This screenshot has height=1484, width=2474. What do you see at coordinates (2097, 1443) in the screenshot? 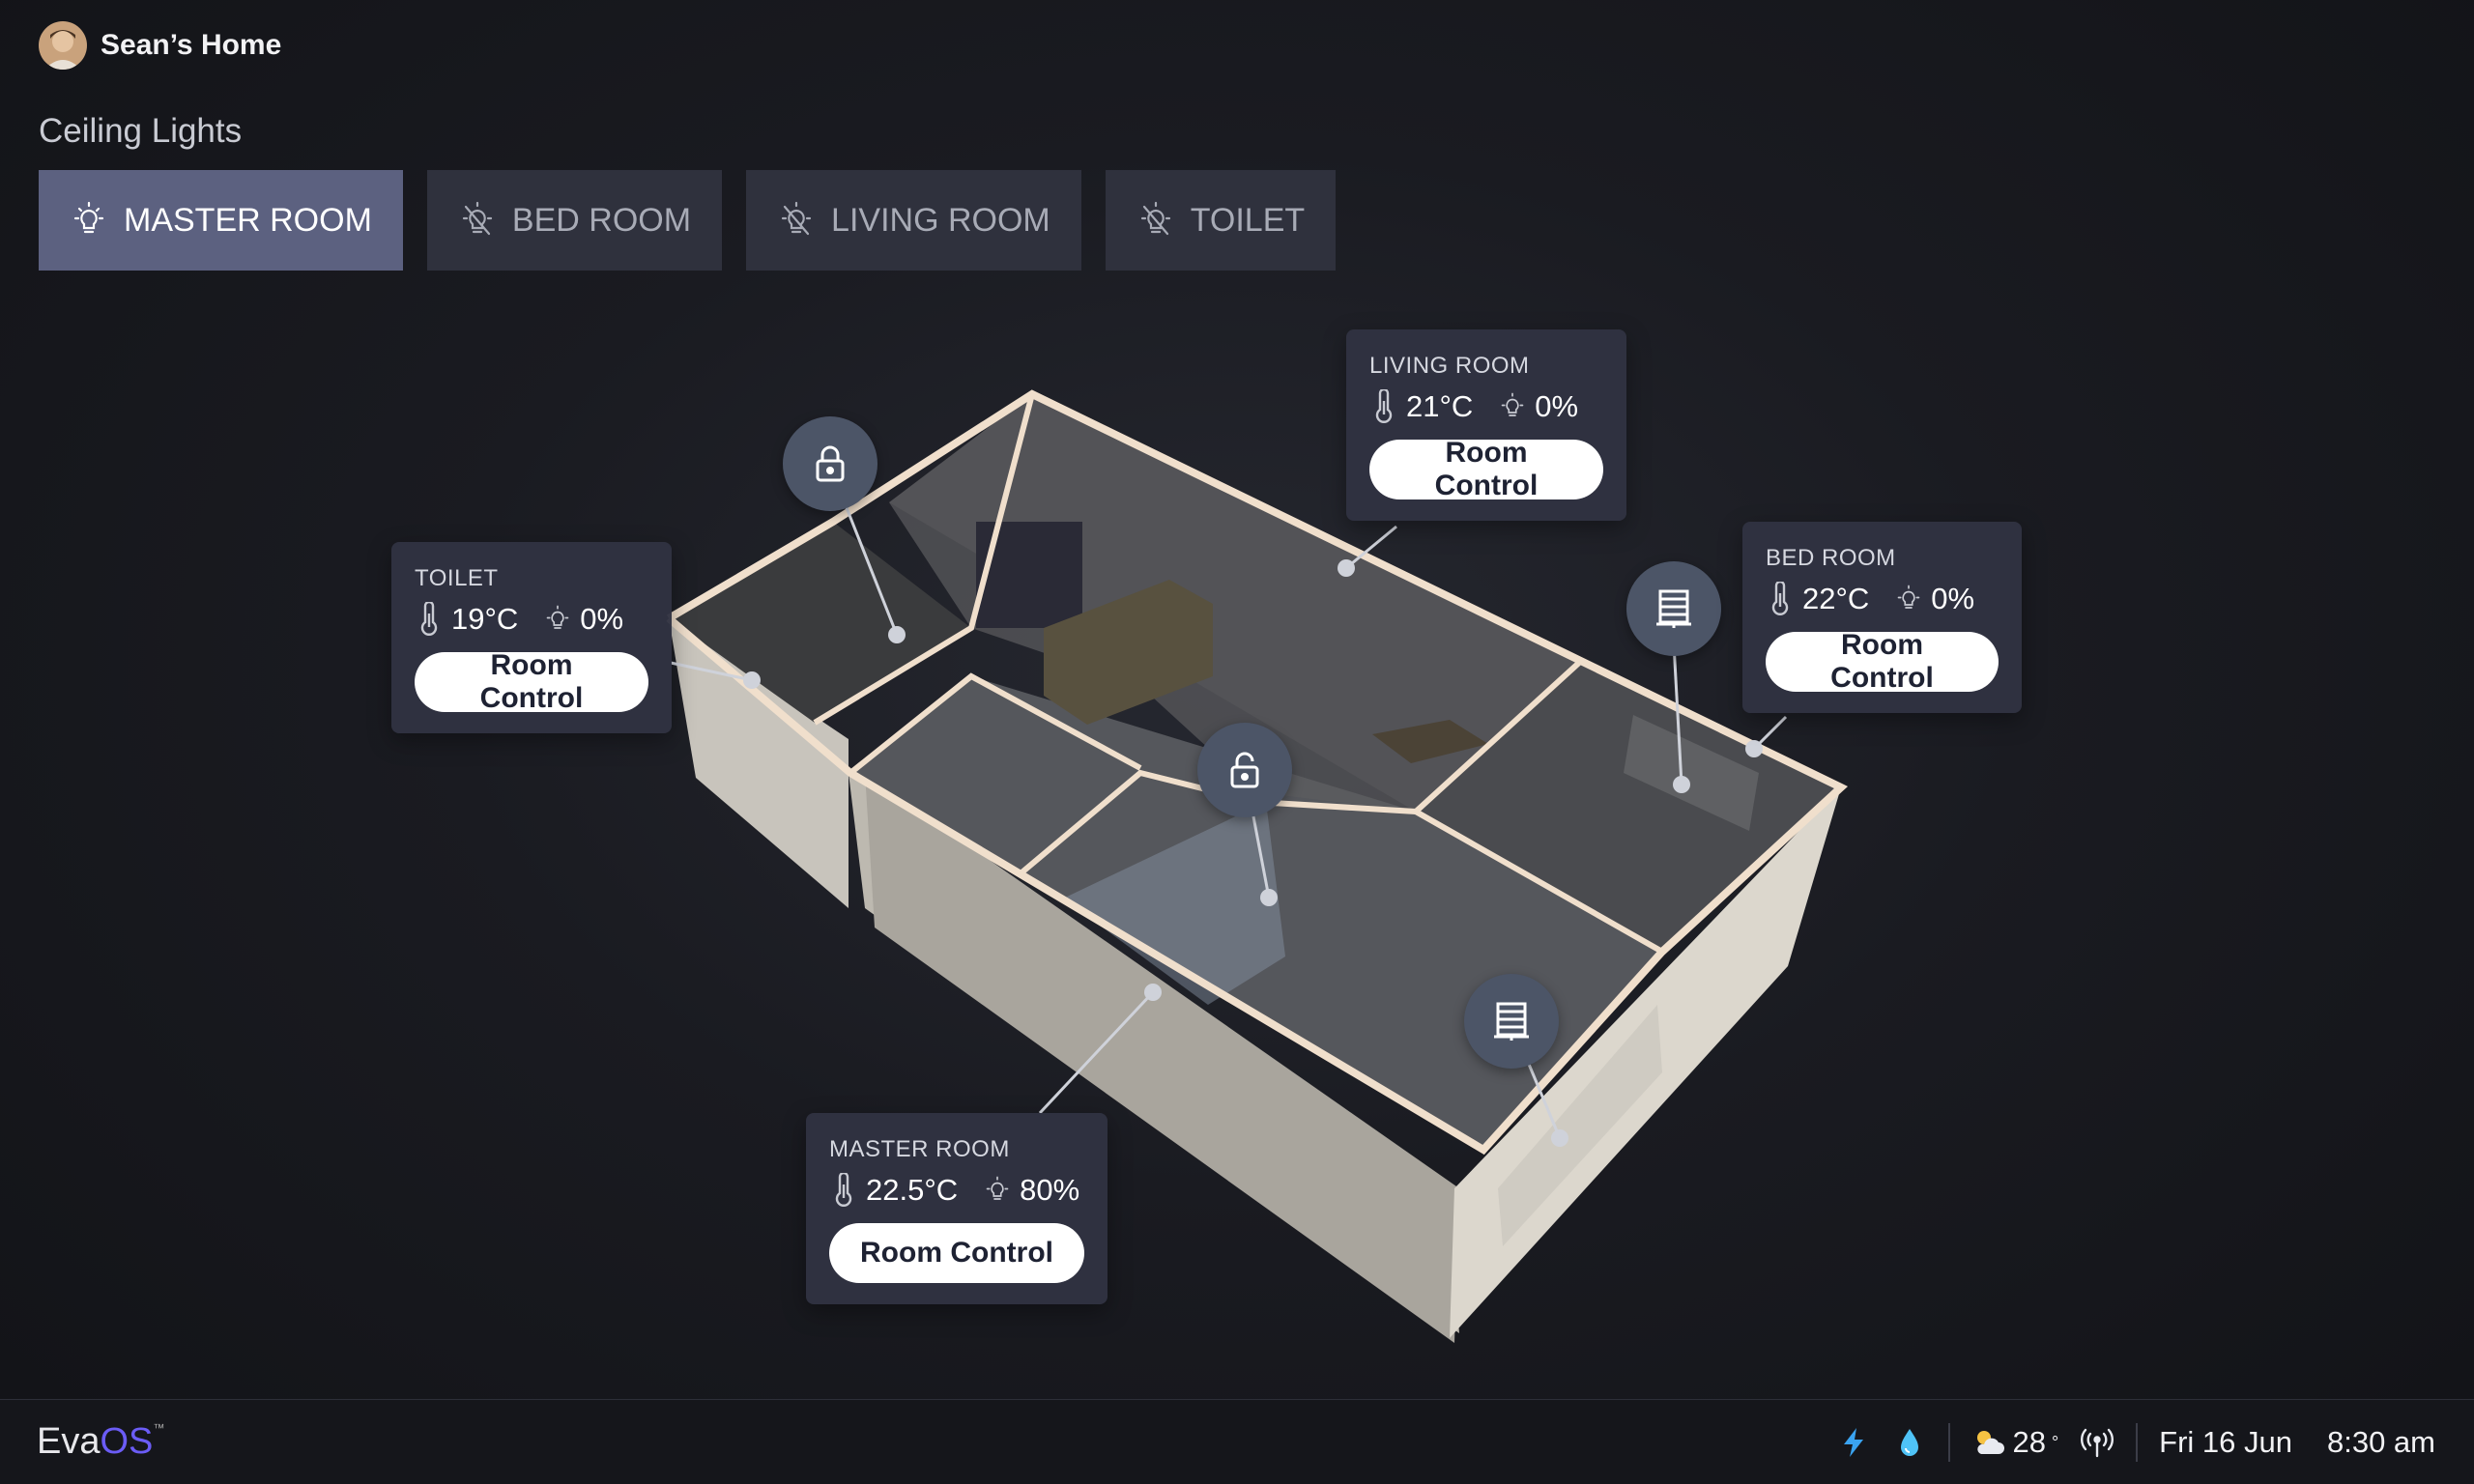
I see `wireless-signal-icon` at bounding box center [2097, 1443].